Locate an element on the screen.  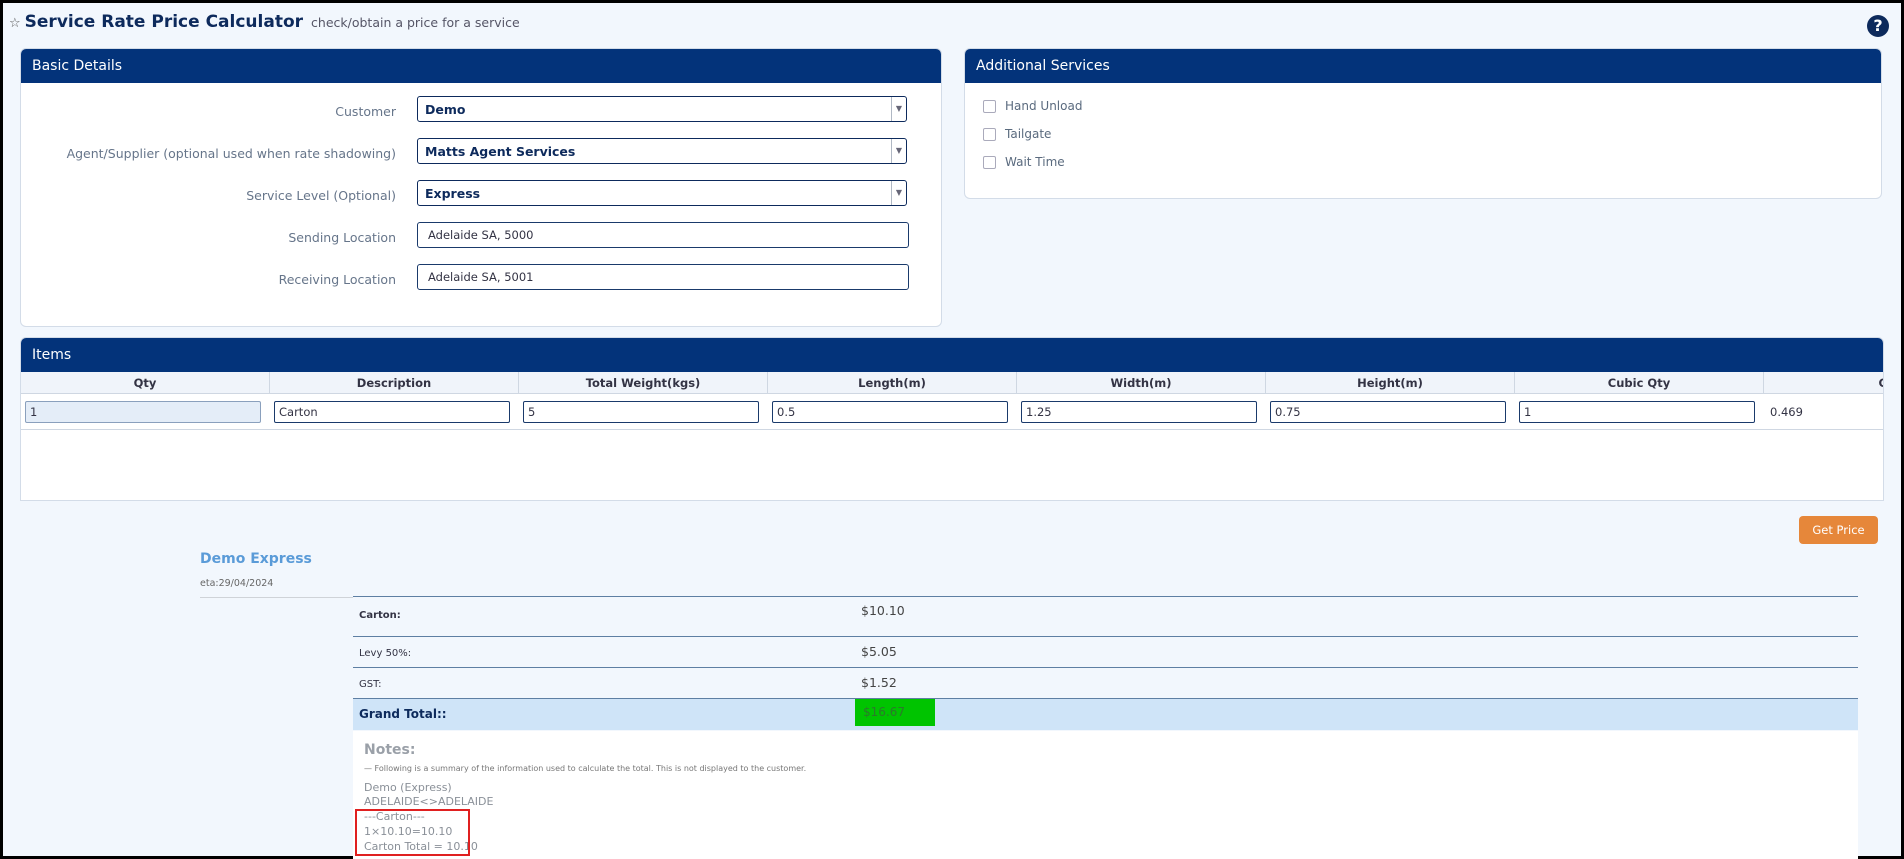
customer-label: Customer is located at coordinates (365, 111).